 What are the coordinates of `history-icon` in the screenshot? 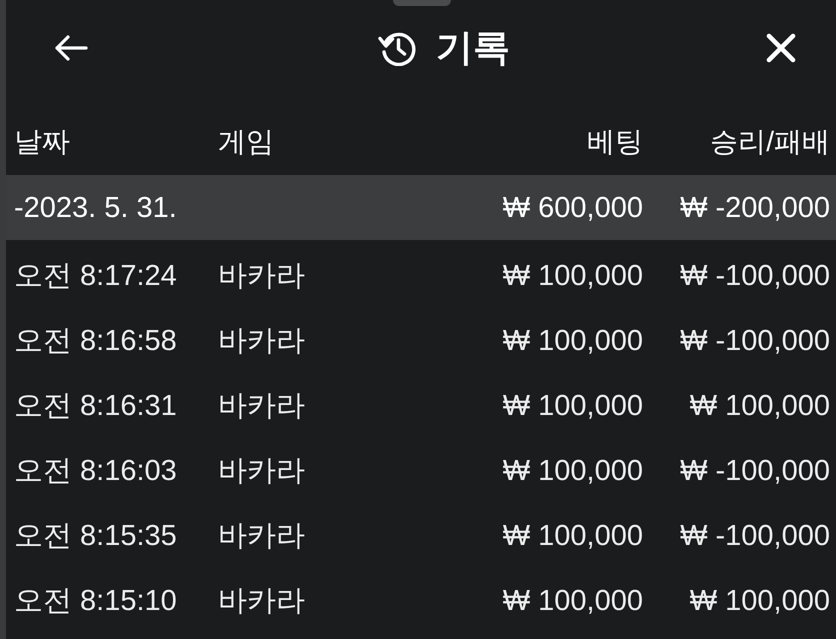 It's located at (397, 48).